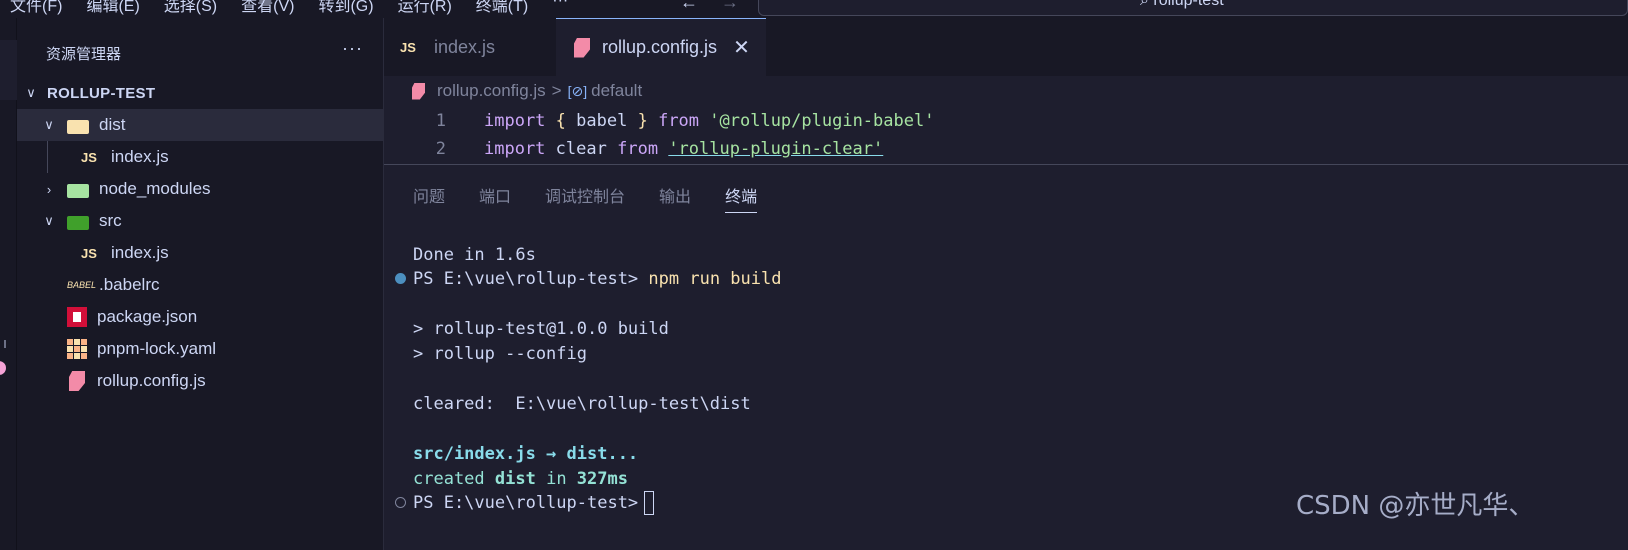 This screenshot has height=550, width=1628. What do you see at coordinates (400, 502) in the screenshot?
I see `command-pending-ring-icon` at bounding box center [400, 502].